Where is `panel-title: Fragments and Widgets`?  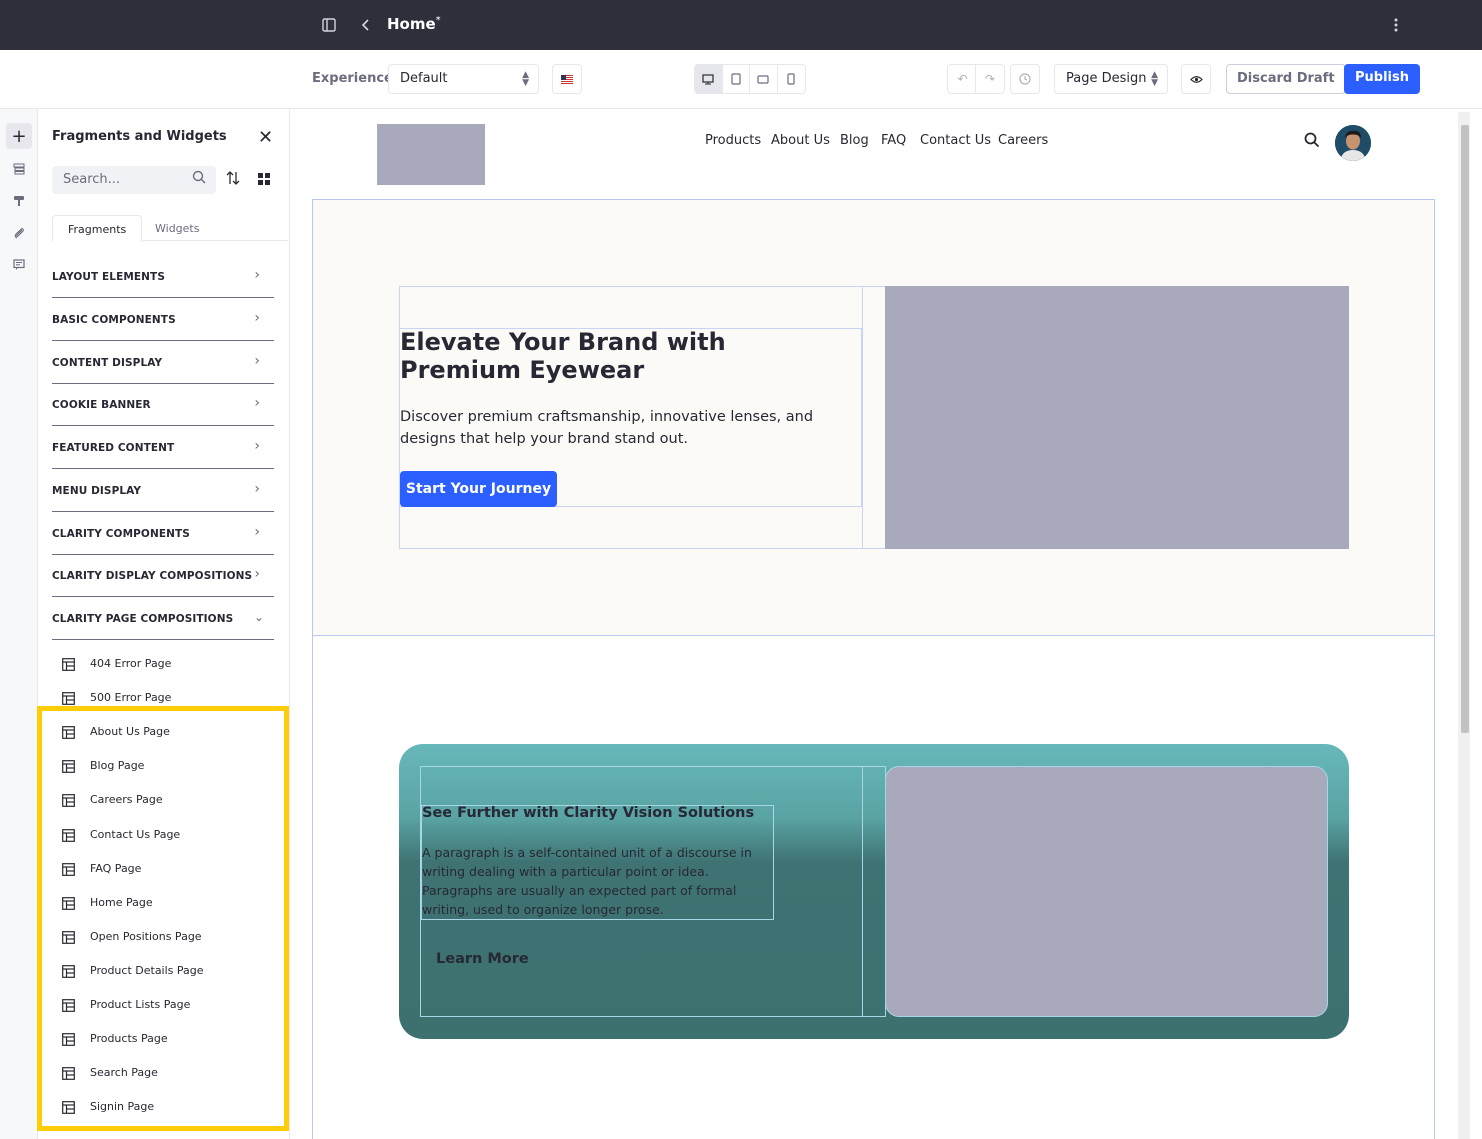
panel-title: Fragments and Widgets is located at coordinates (139, 136).